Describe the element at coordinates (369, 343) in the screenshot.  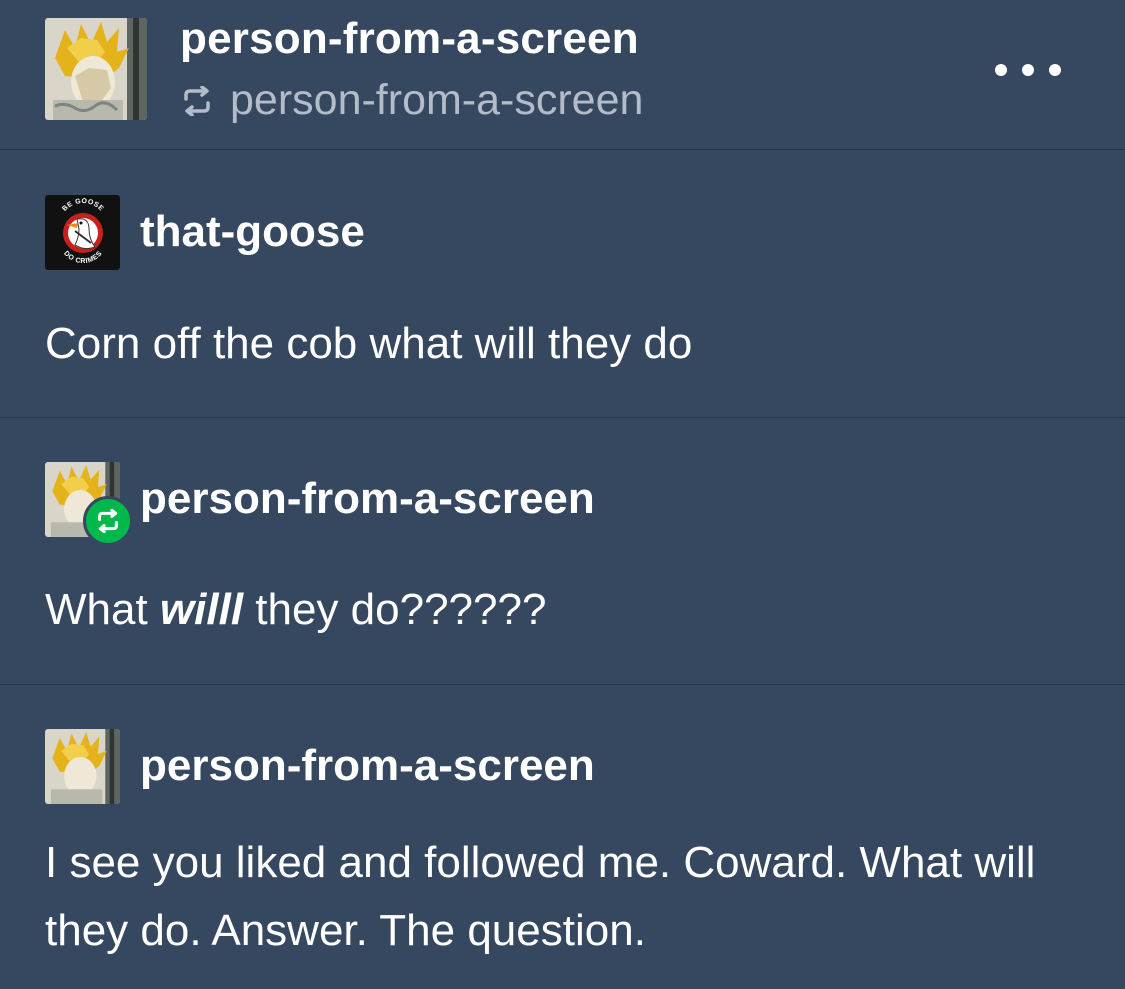
I see `post-text: Corn off the cob what will they do` at that location.